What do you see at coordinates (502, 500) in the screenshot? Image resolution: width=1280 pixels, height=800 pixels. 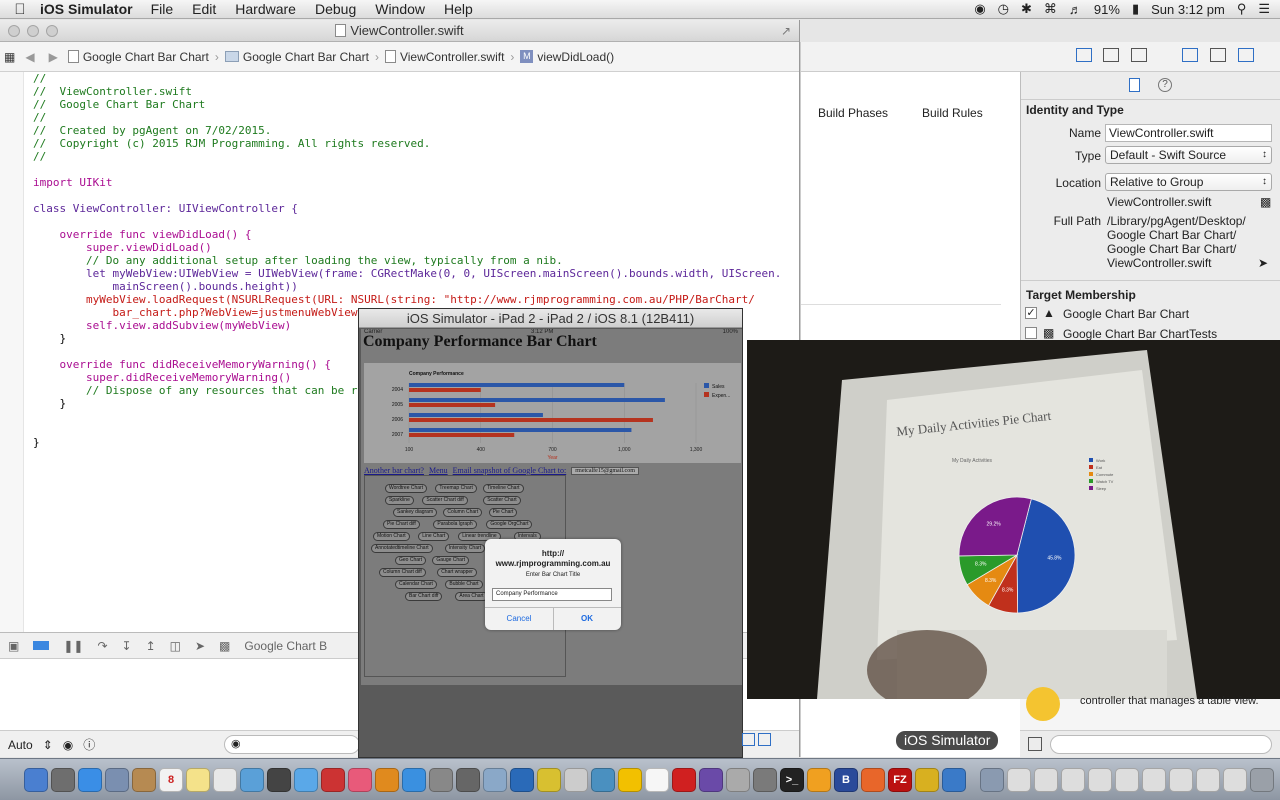 I see `chart-menu-button: Scatter Chart` at bounding box center [502, 500].